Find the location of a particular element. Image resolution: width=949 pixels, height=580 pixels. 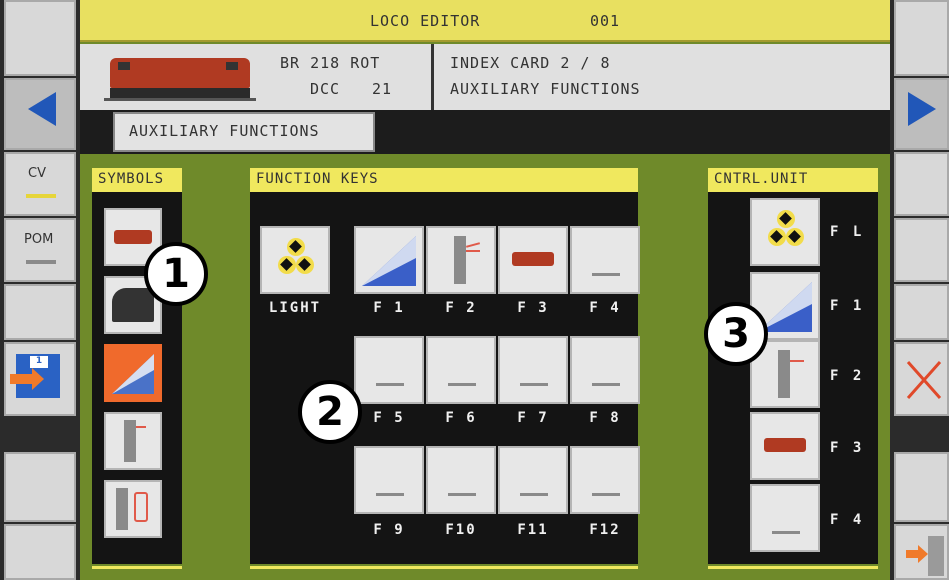

tab-auxiliary-functions: AUXILIARY FUNCTIONS is located at coordinates (244, 132).